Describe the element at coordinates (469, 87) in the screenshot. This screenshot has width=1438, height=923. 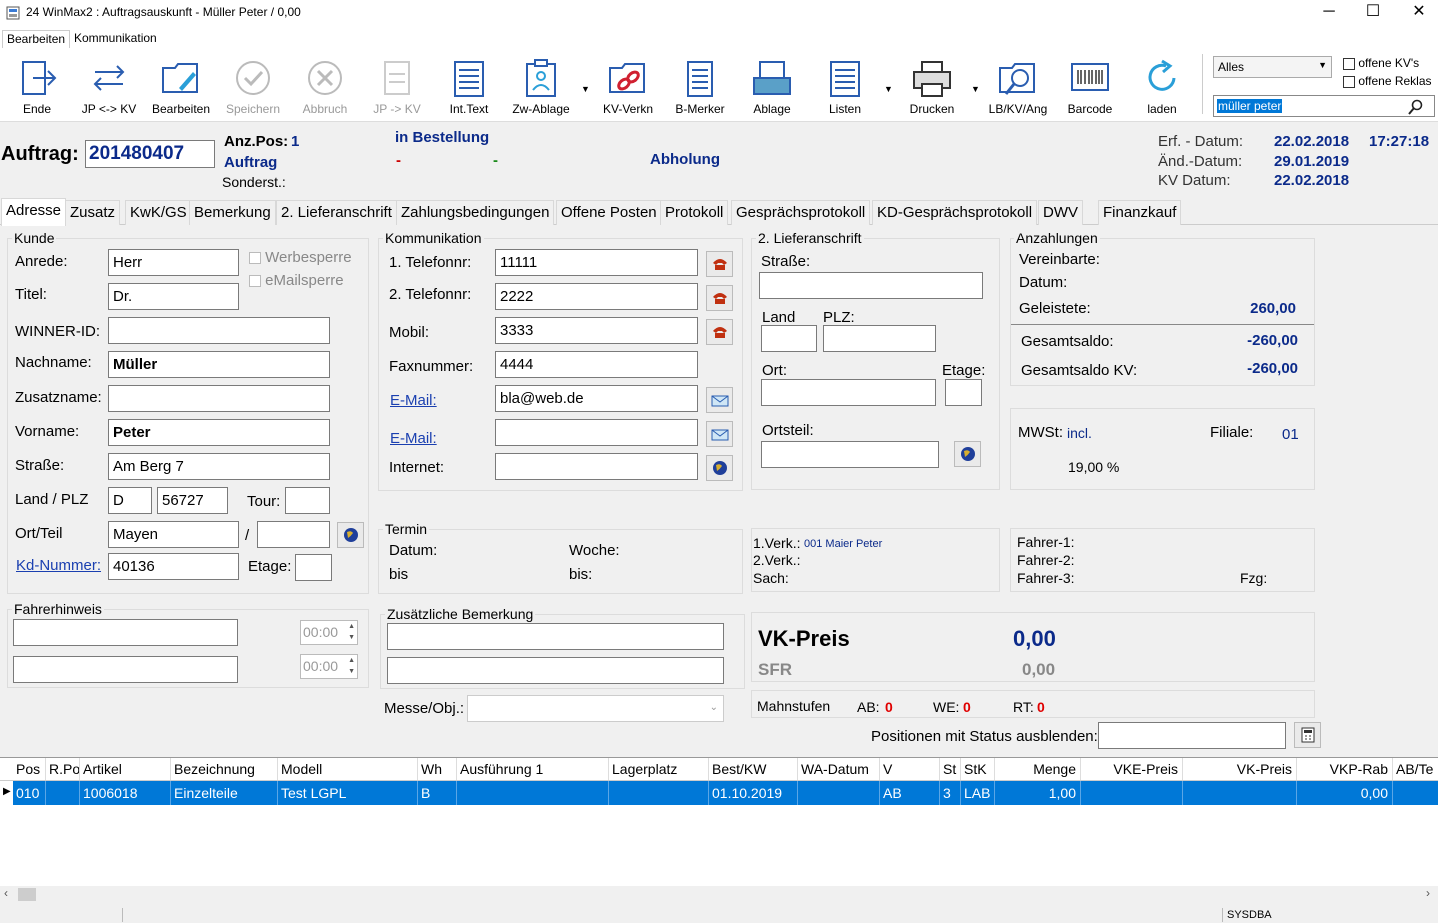
I see `int-text-button: Int.Text` at that location.